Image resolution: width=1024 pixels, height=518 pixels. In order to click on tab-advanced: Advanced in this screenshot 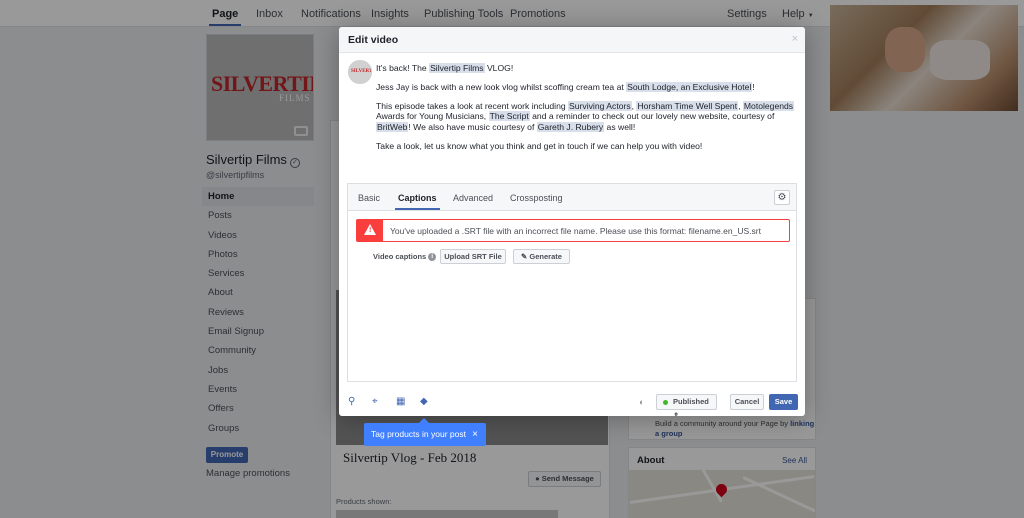, I will do `click(473, 198)`.